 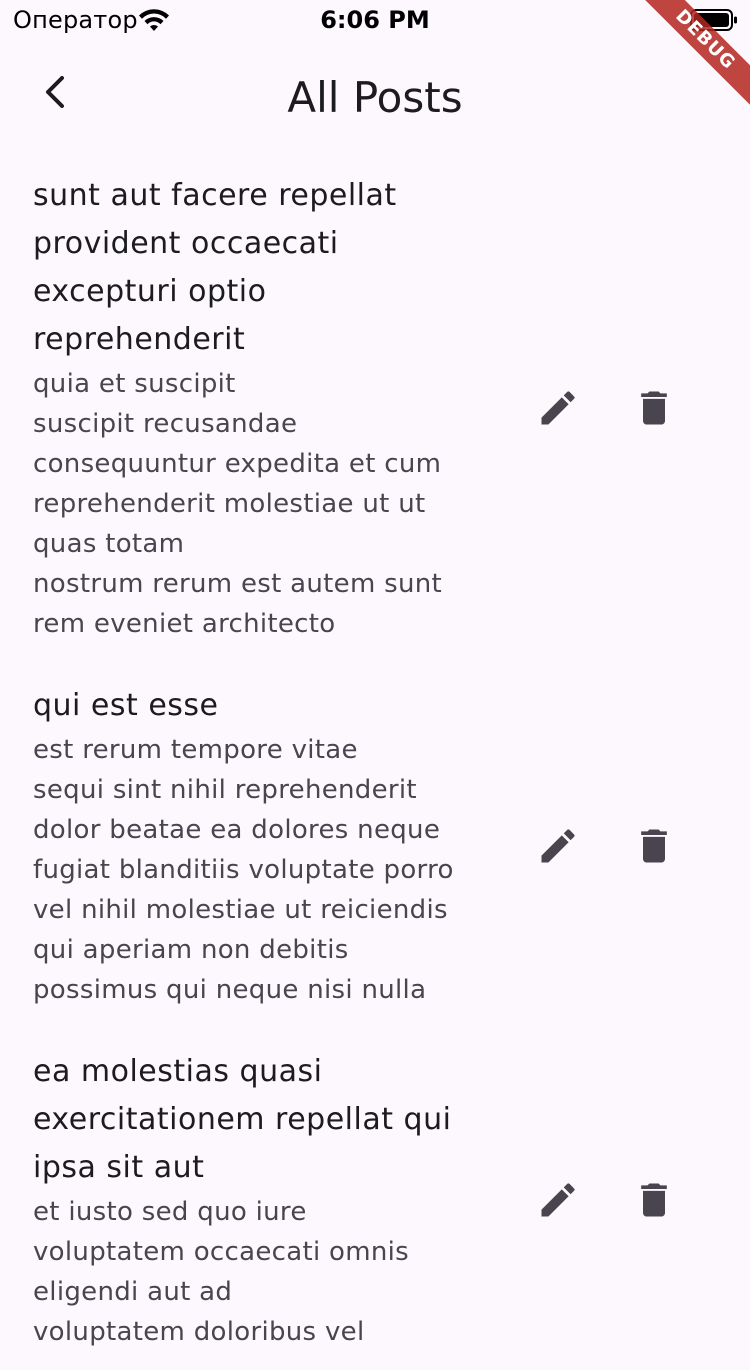 I want to click on status-bar: Оператор 6:06 PM, so click(x=375, y=20).